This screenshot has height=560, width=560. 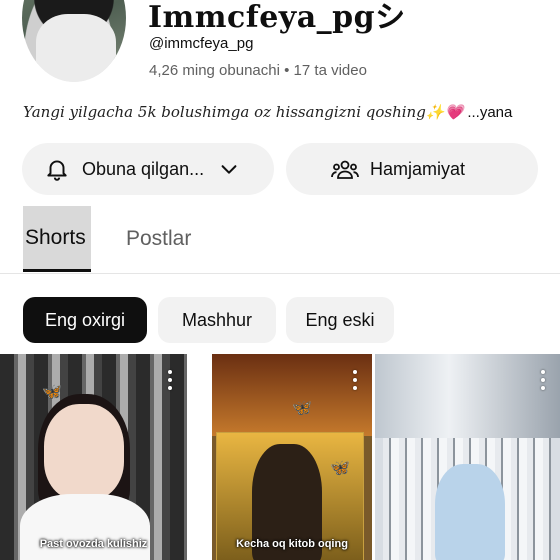 What do you see at coordinates (158, 239) in the screenshot?
I see `tab-posts: Postlar` at bounding box center [158, 239].